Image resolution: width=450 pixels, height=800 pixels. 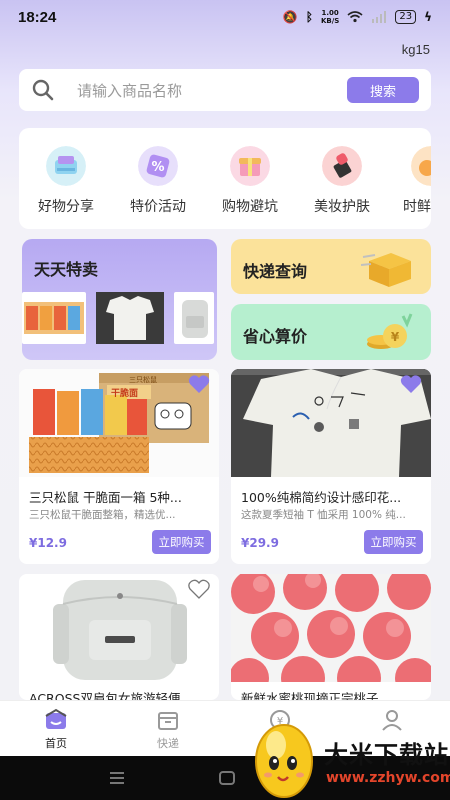 What do you see at coordinates (284, 761) in the screenshot?
I see `mascot-logo` at bounding box center [284, 761].